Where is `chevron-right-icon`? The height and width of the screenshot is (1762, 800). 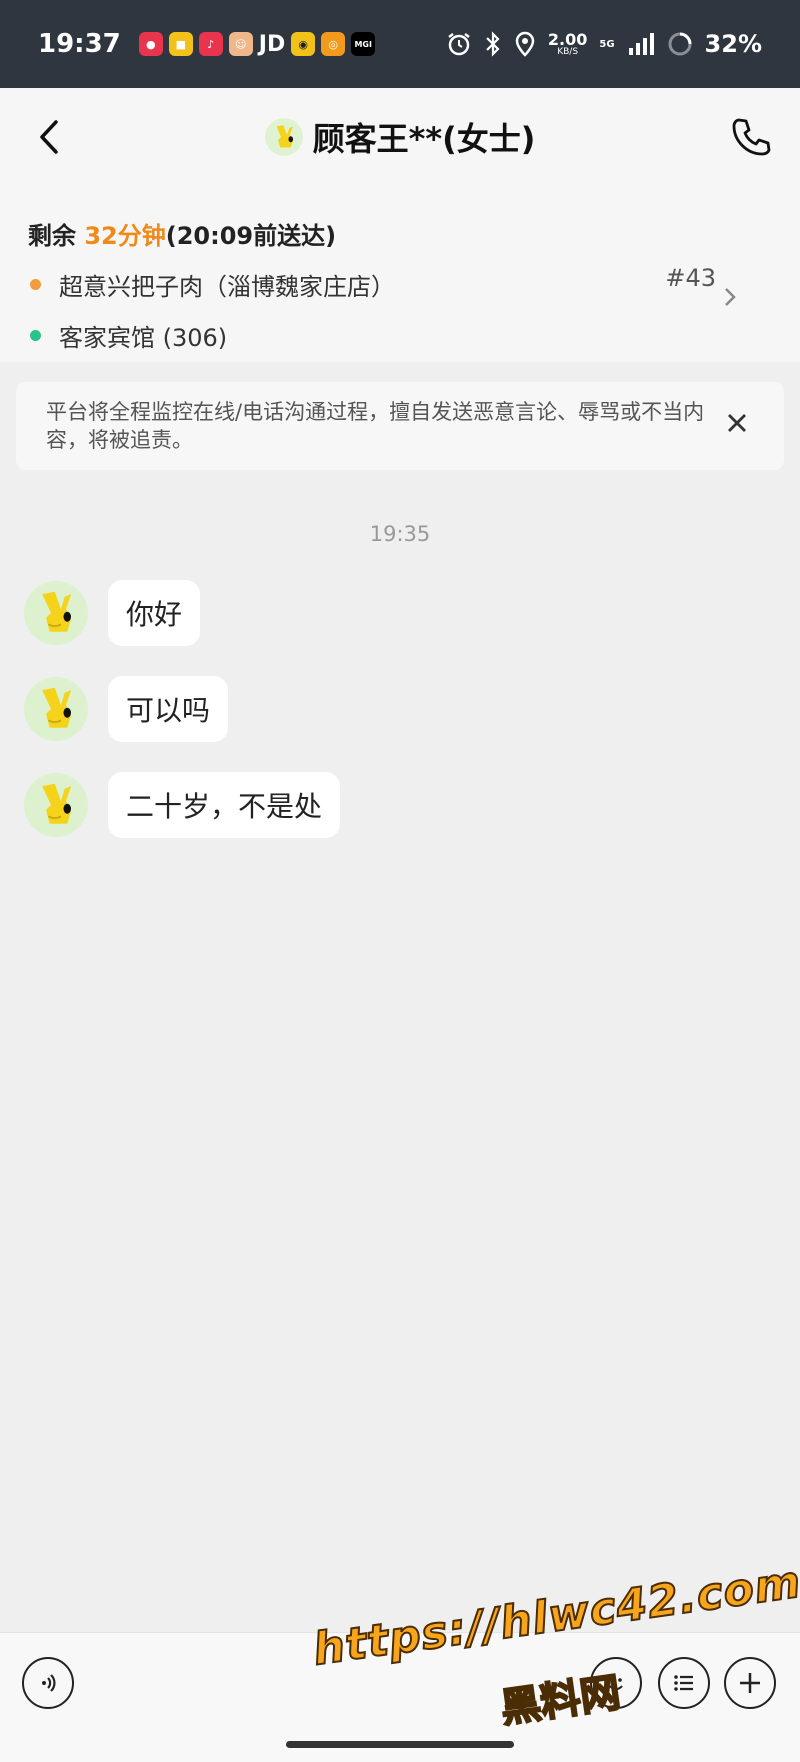
chevron-right-icon is located at coordinates (730, 297).